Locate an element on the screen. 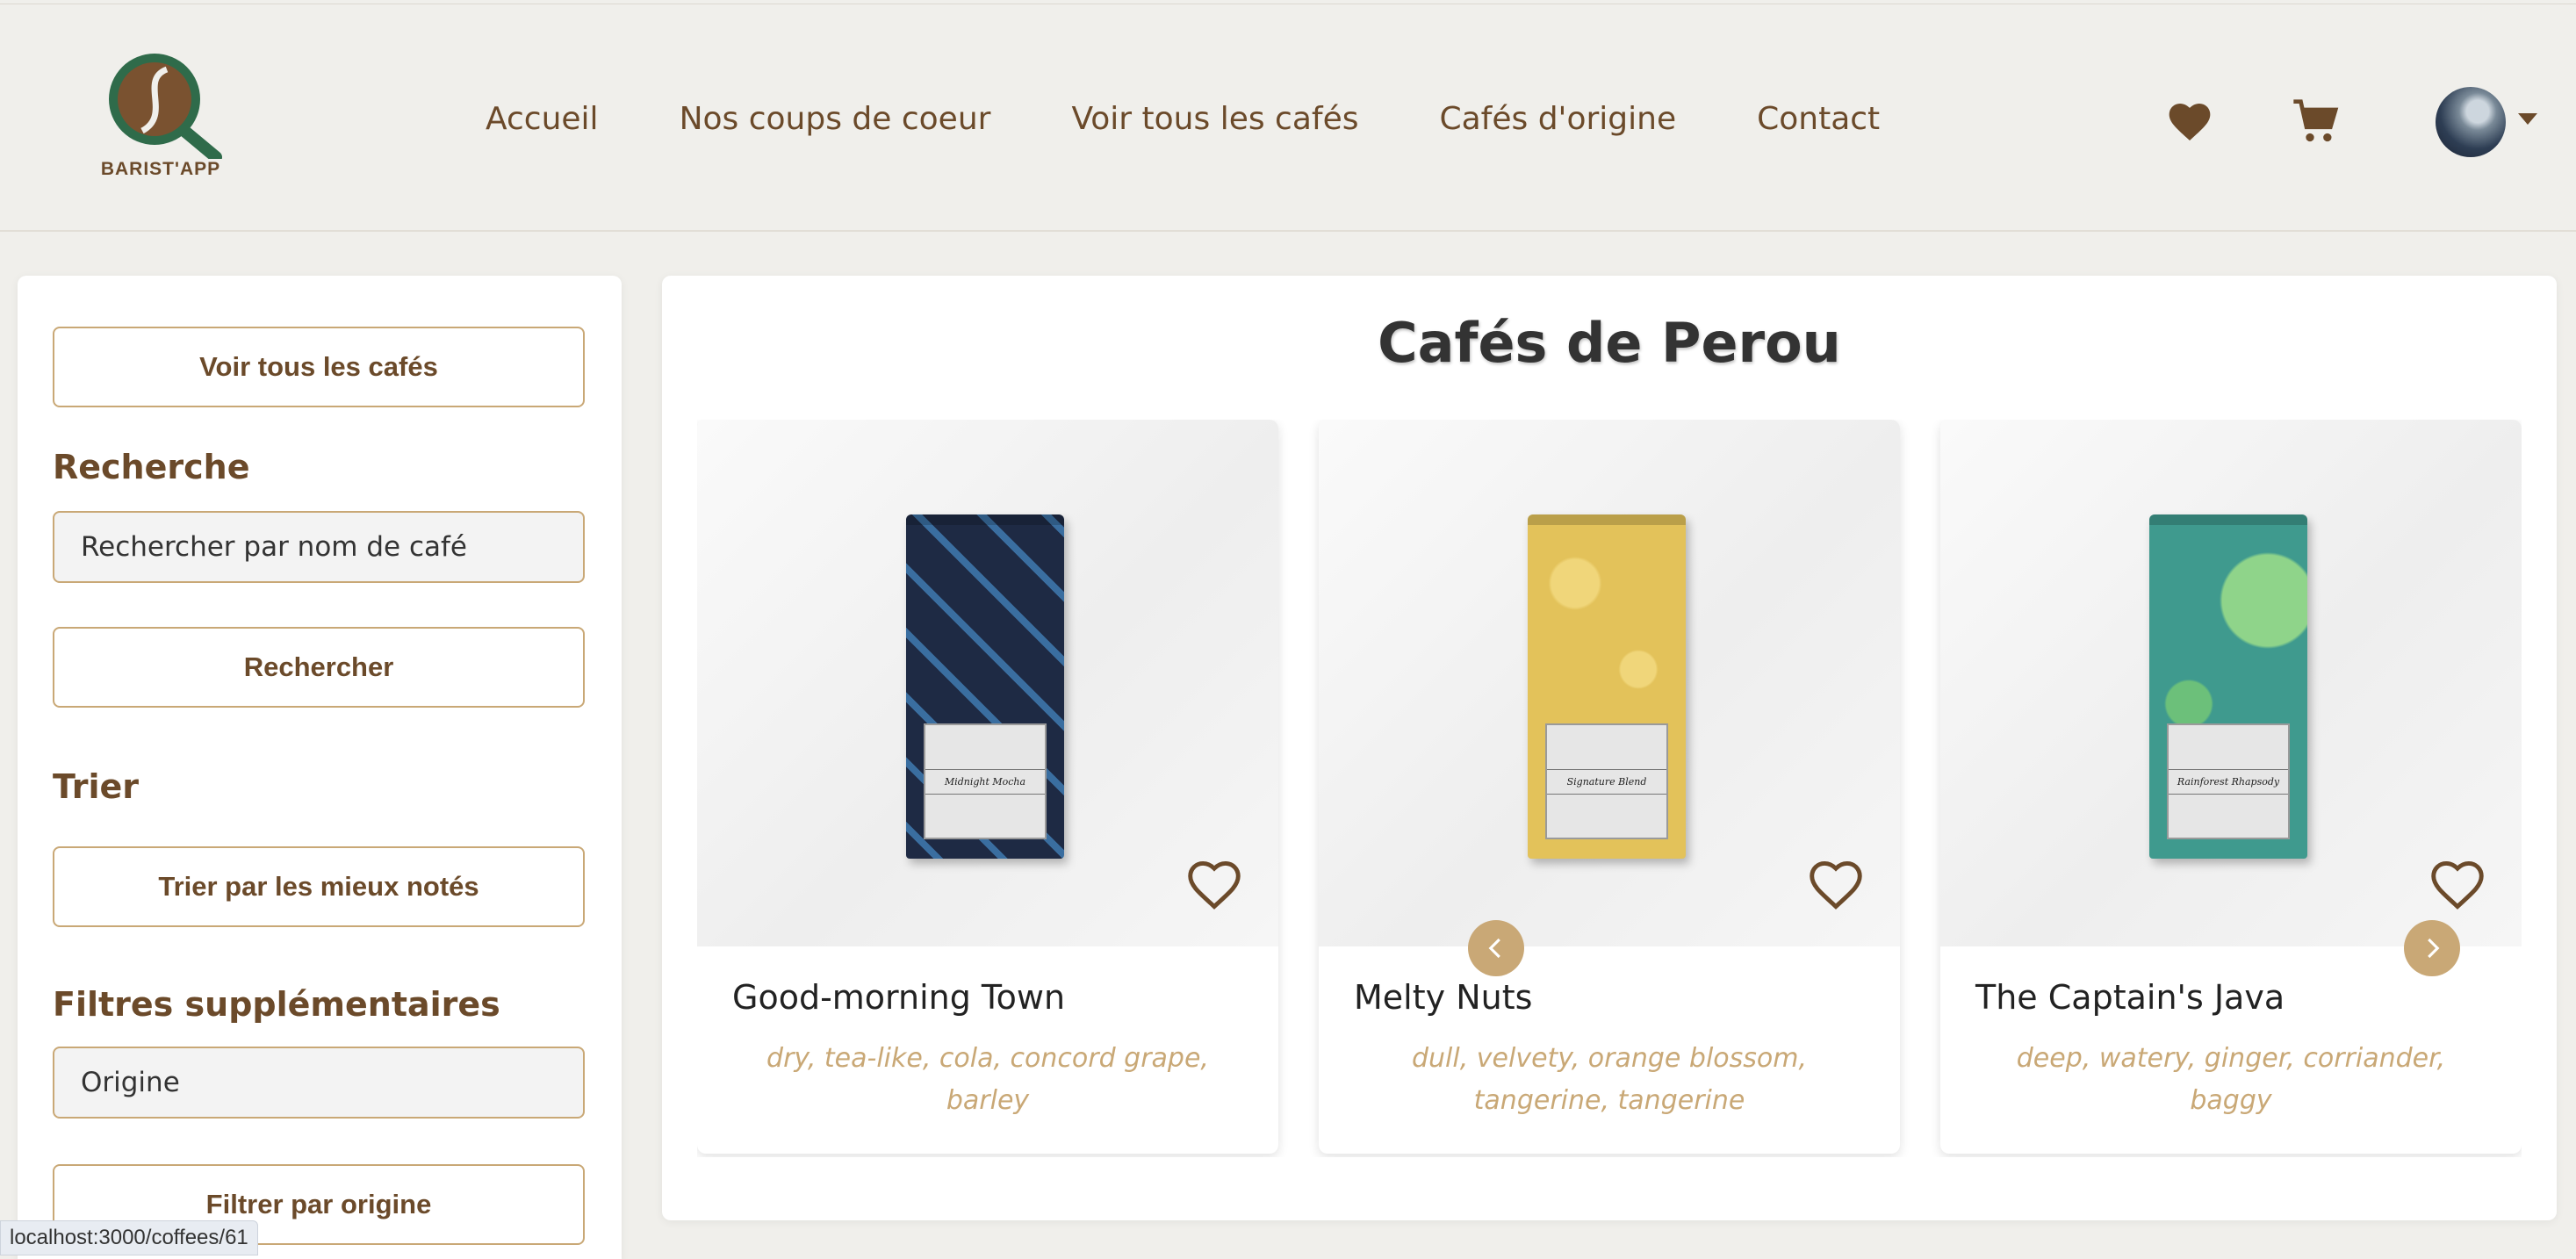 Image resolution: width=2576 pixels, height=1259 pixels. coffee-name: The Captain's Java is located at coordinates (2130, 998).